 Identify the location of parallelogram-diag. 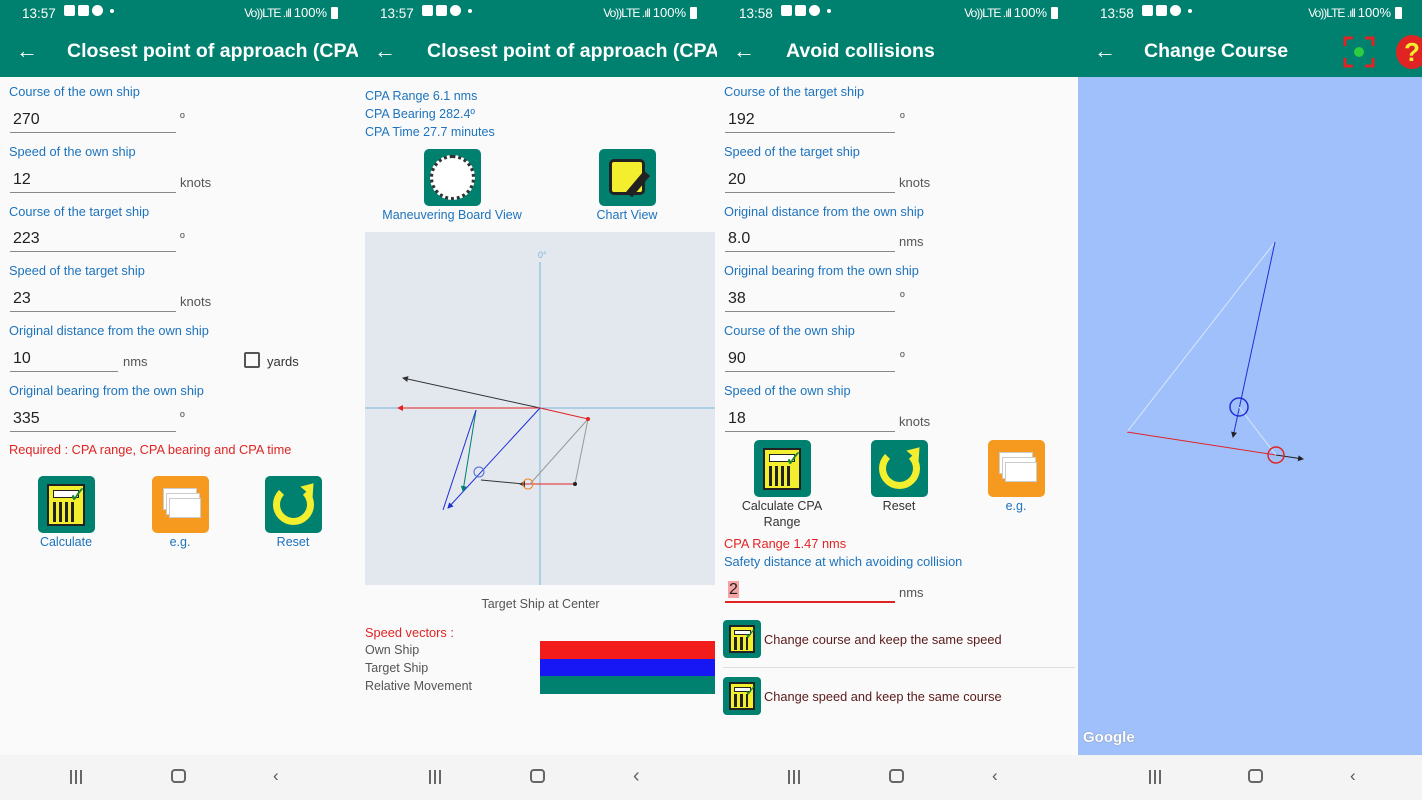
(559, 451).